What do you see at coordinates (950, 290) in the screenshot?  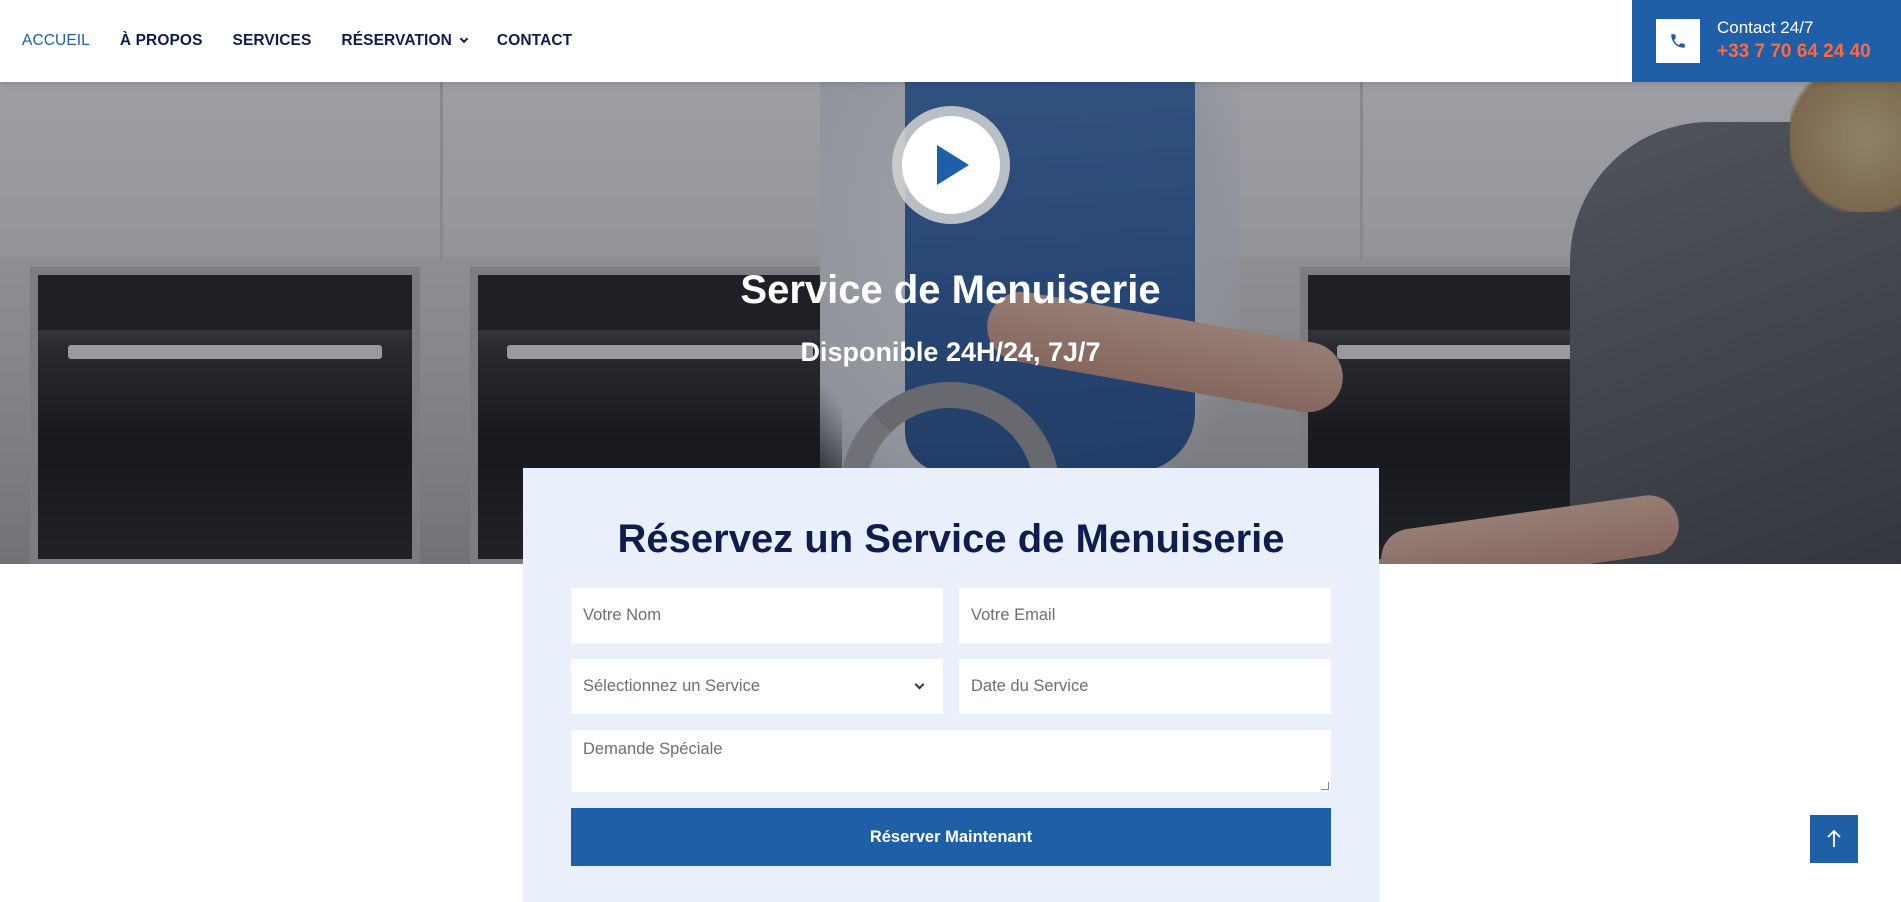 I see `hero-title: Service de Menuiserie` at bounding box center [950, 290].